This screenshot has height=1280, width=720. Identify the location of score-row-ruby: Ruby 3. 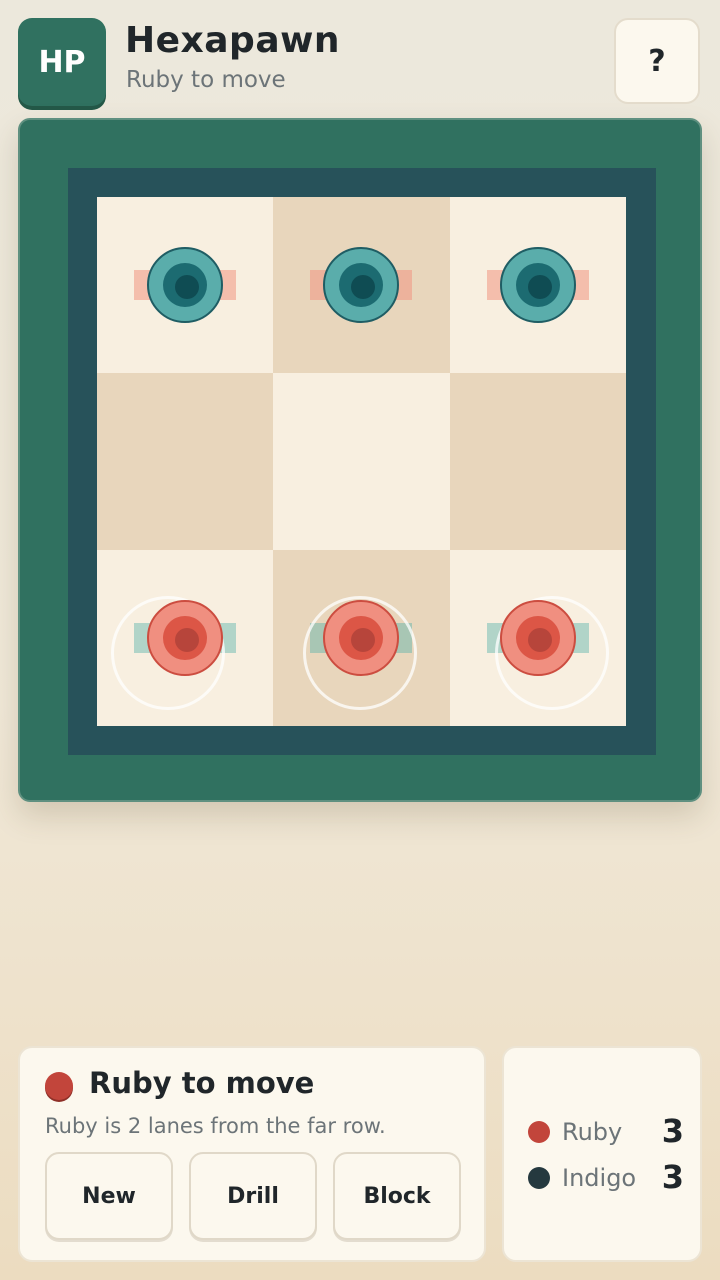
(606, 1132).